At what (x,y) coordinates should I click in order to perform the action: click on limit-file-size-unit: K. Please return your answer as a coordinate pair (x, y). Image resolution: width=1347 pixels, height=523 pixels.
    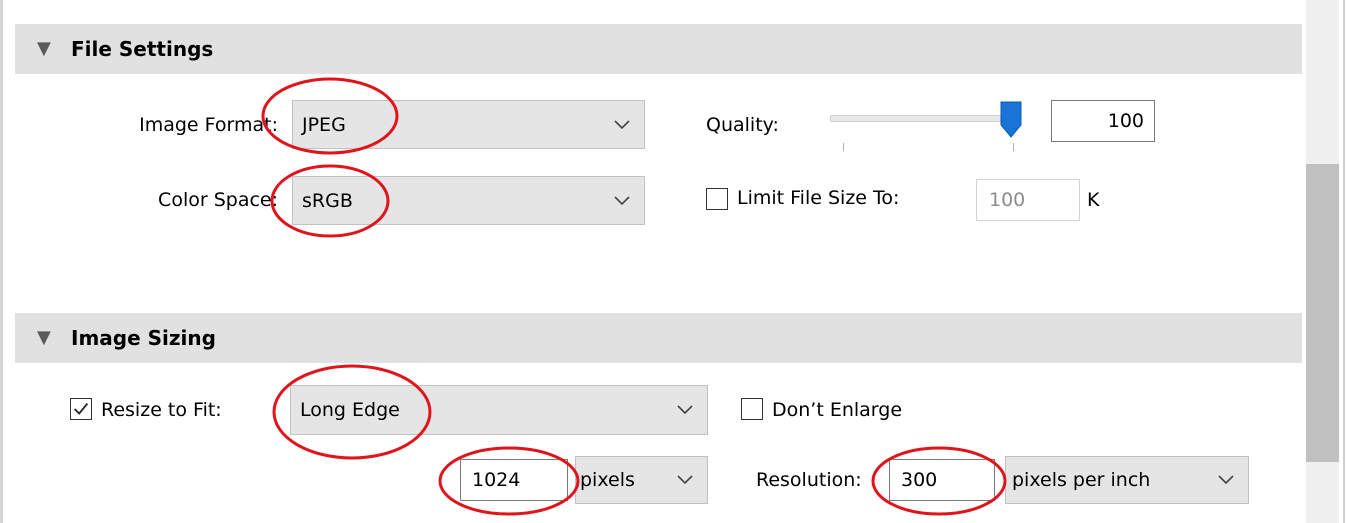
    Looking at the image, I should click on (1093, 200).